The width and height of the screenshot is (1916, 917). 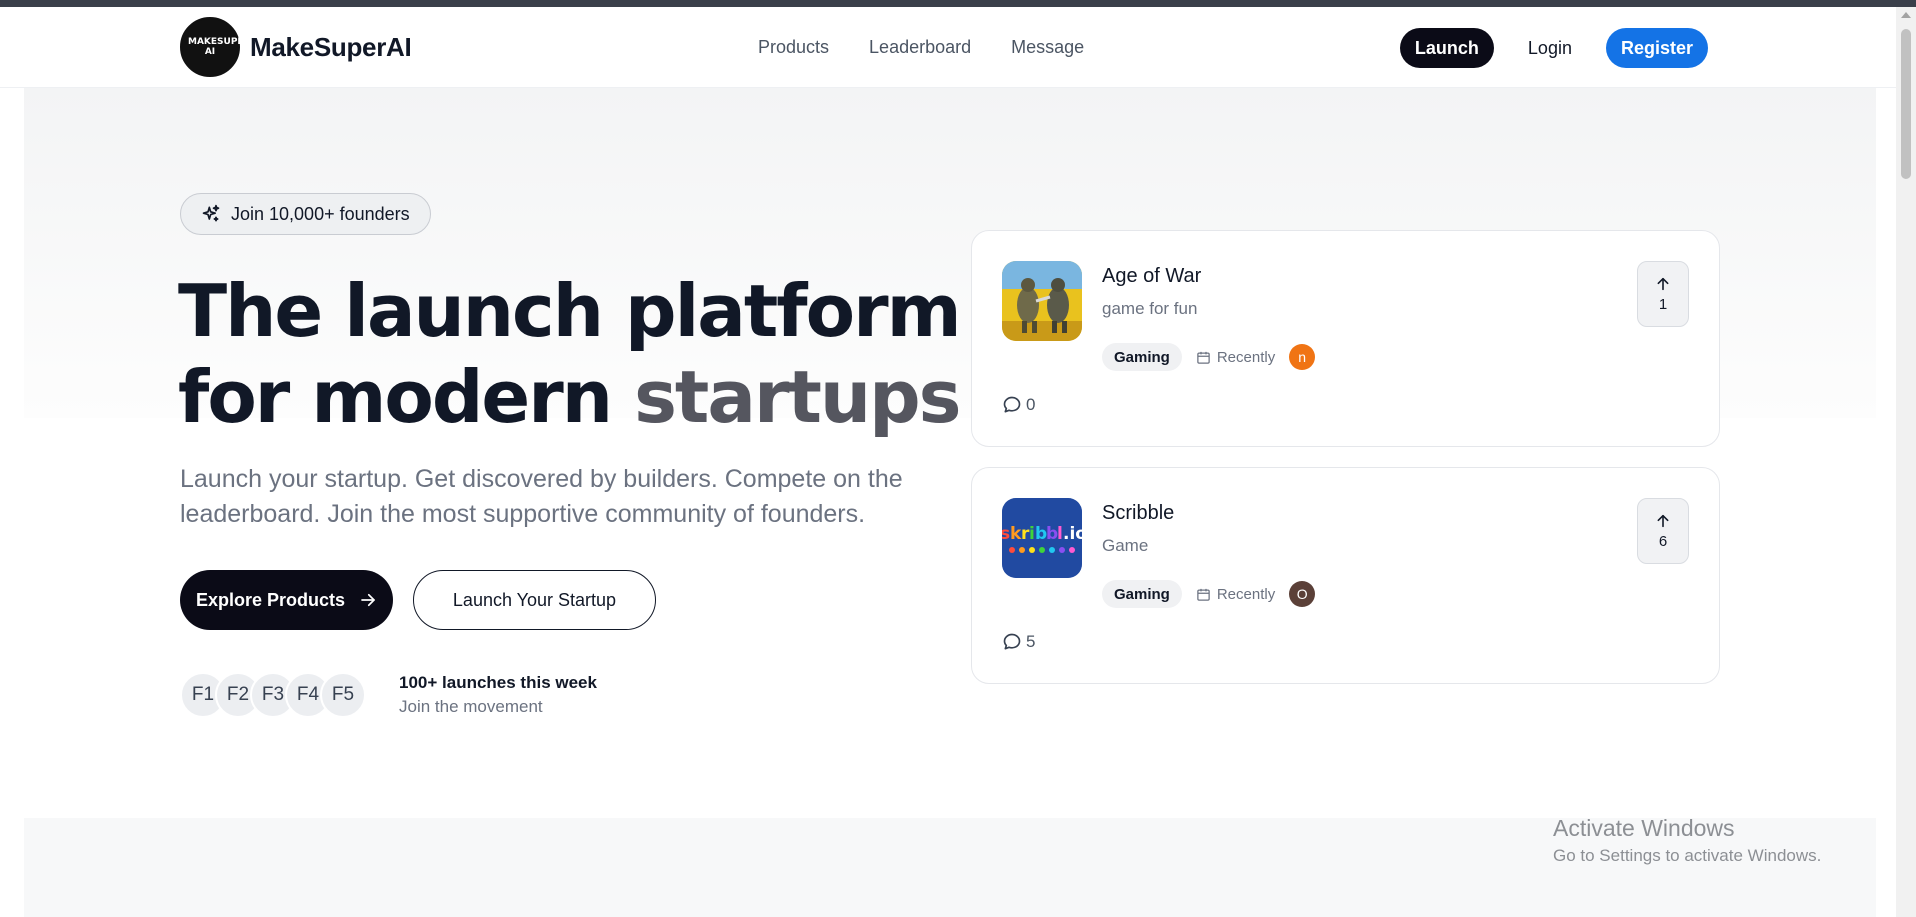 I want to click on login-button: Login, so click(x=1550, y=48).